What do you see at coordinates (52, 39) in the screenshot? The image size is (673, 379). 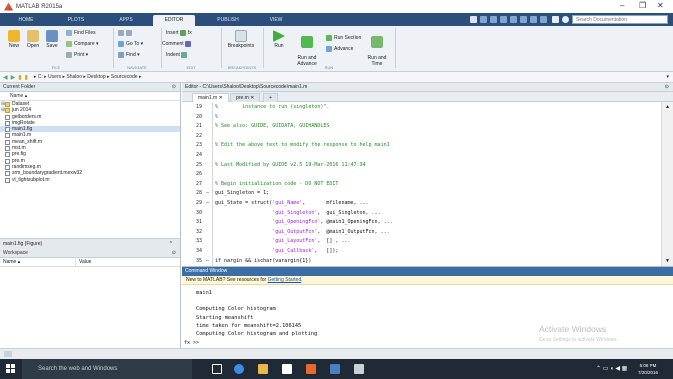 I see `save-button: Save` at bounding box center [52, 39].